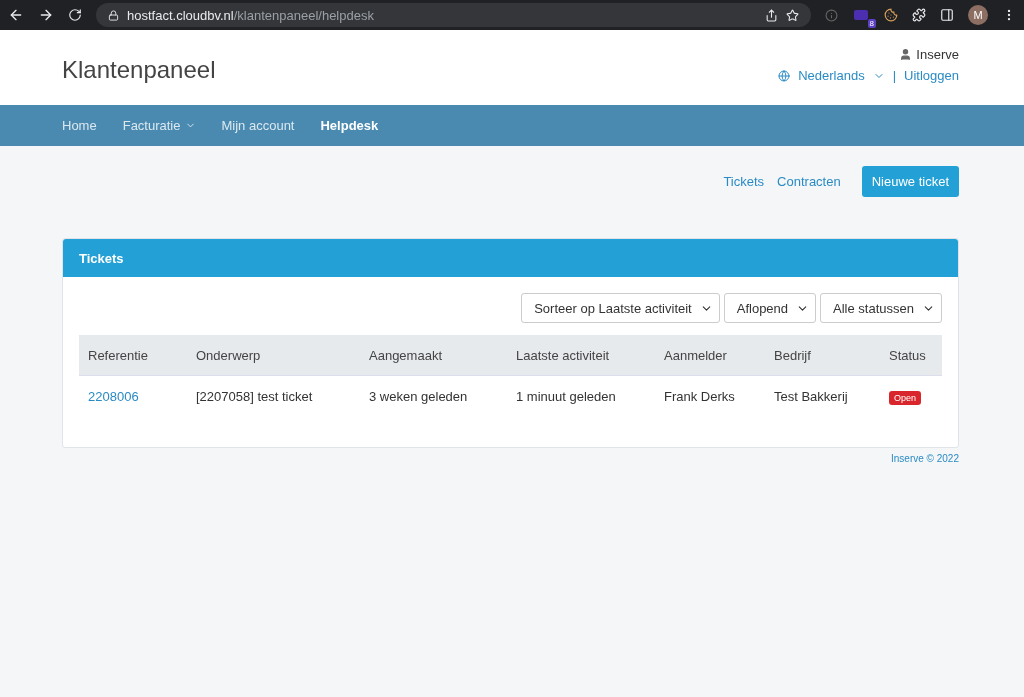 The width and height of the screenshot is (1024, 697). Describe the element at coordinates (822, 355) in the screenshot. I see `column-header: Bedrijf` at that location.